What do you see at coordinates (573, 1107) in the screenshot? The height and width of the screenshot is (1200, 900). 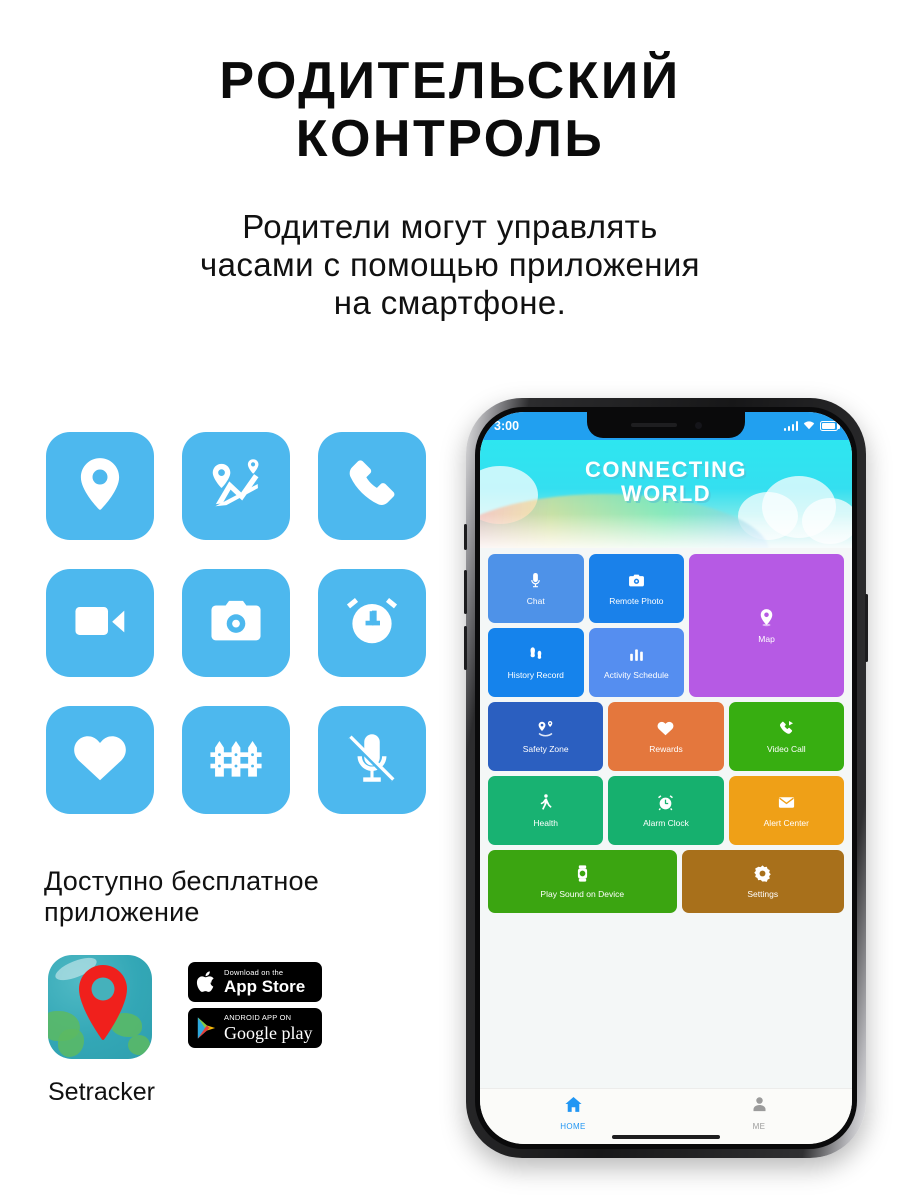 I see `home-icon` at bounding box center [573, 1107].